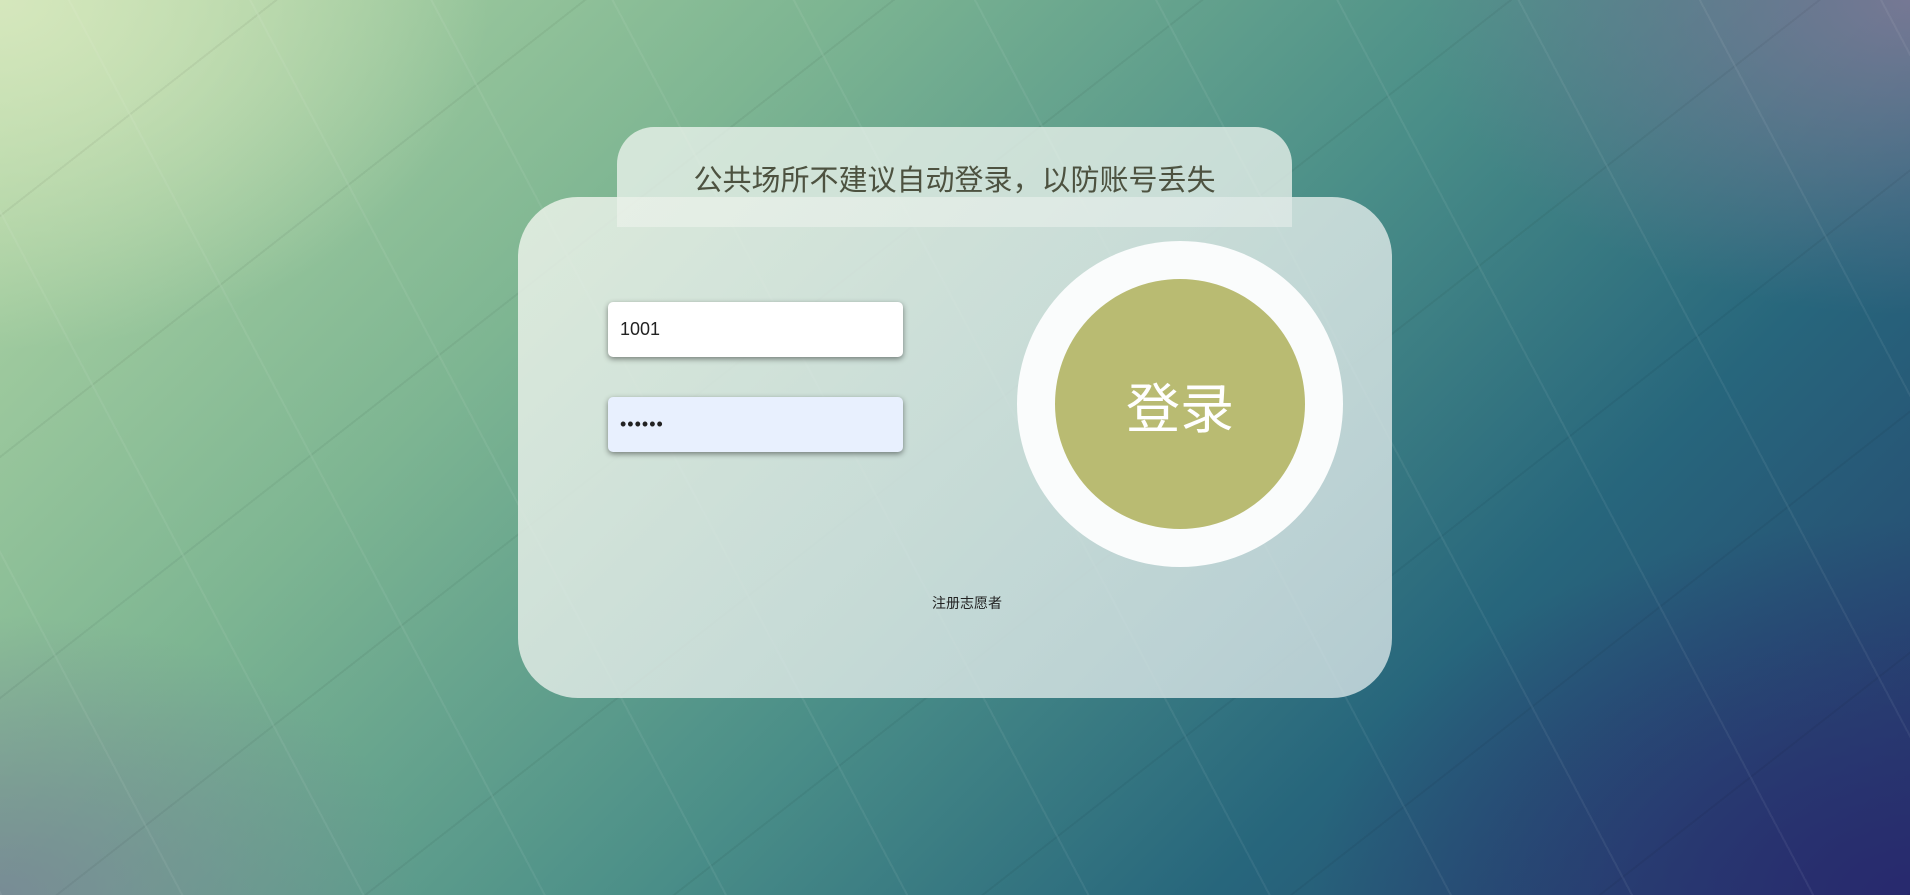 This screenshot has width=1910, height=895. I want to click on register-volunteer-link: 注册志愿者, so click(967, 603).